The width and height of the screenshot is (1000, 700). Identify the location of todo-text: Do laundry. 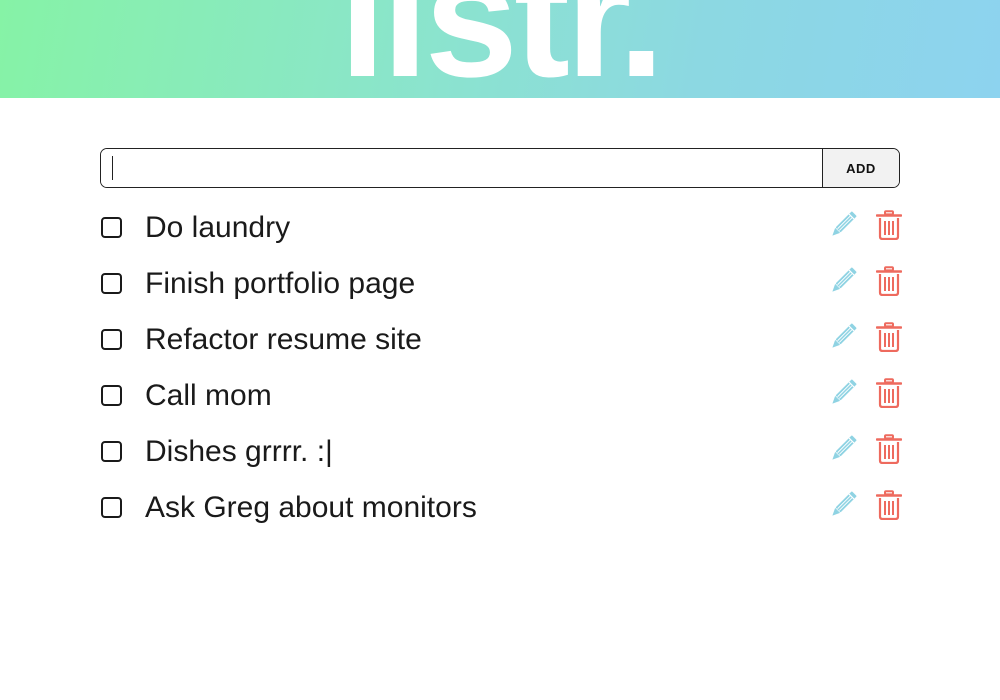
(218, 227).